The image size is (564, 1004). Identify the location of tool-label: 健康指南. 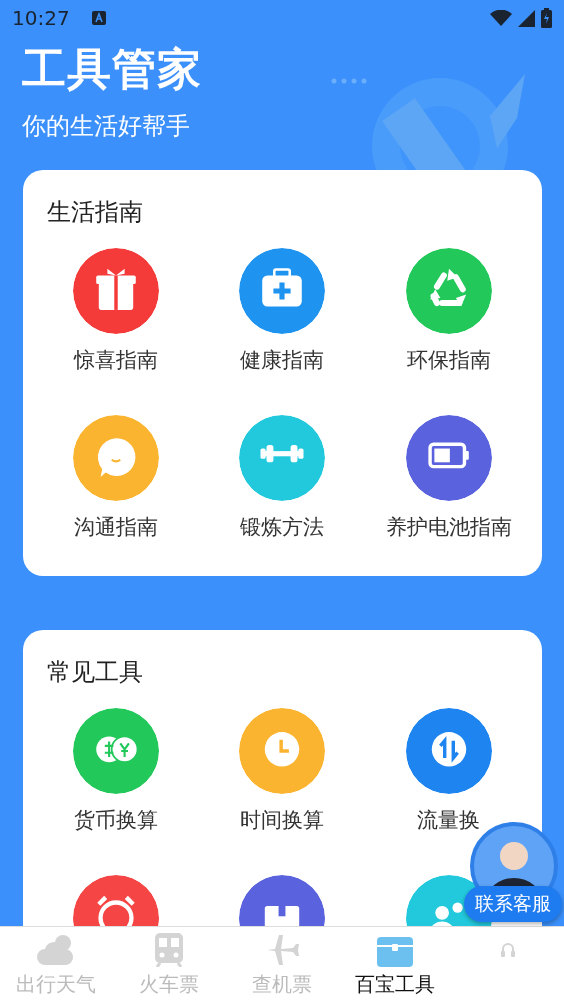
(282, 360).